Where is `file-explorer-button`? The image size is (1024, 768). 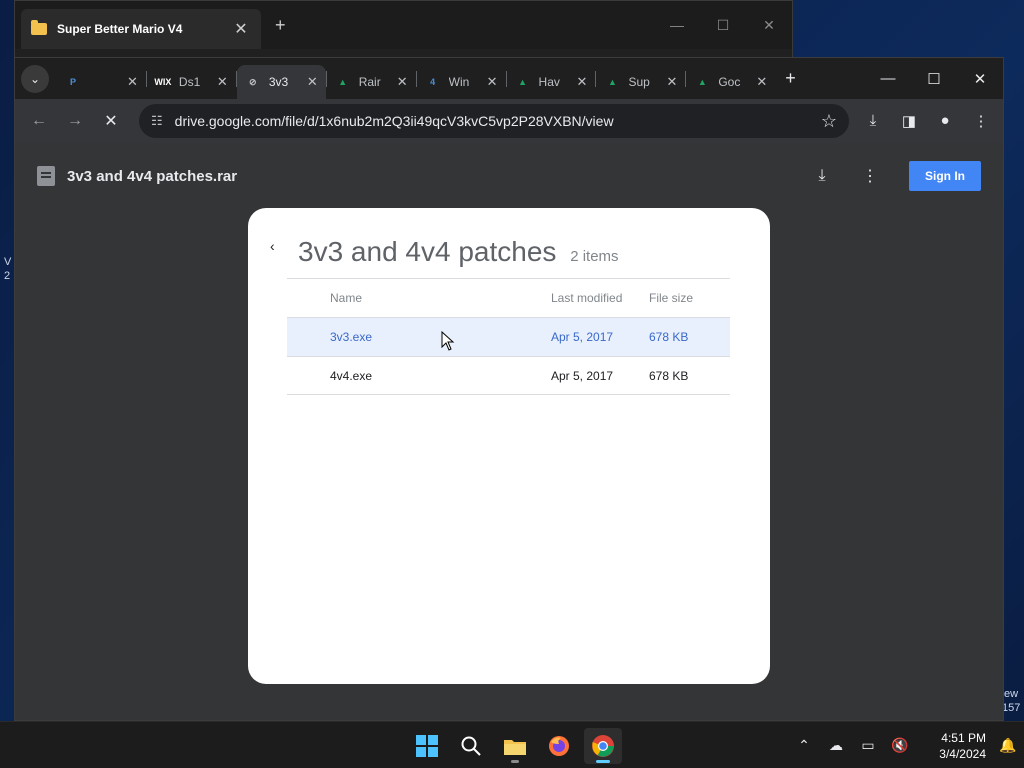
file-explorer-button is located at coordinates (515, 746).